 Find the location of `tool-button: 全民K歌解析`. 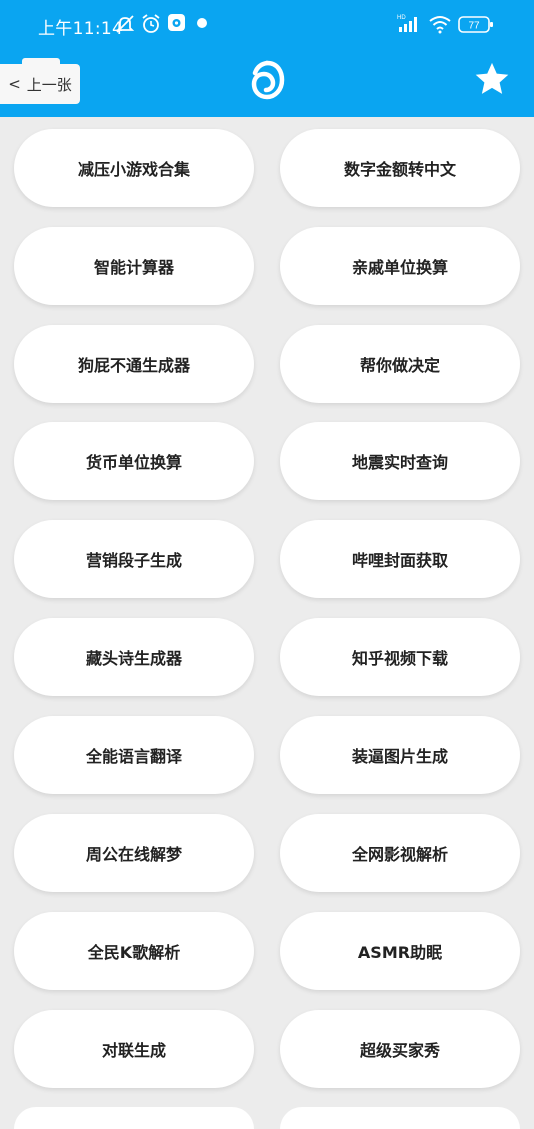

tool-button: 全民K歌解析 is located at coordinates (134, 951).